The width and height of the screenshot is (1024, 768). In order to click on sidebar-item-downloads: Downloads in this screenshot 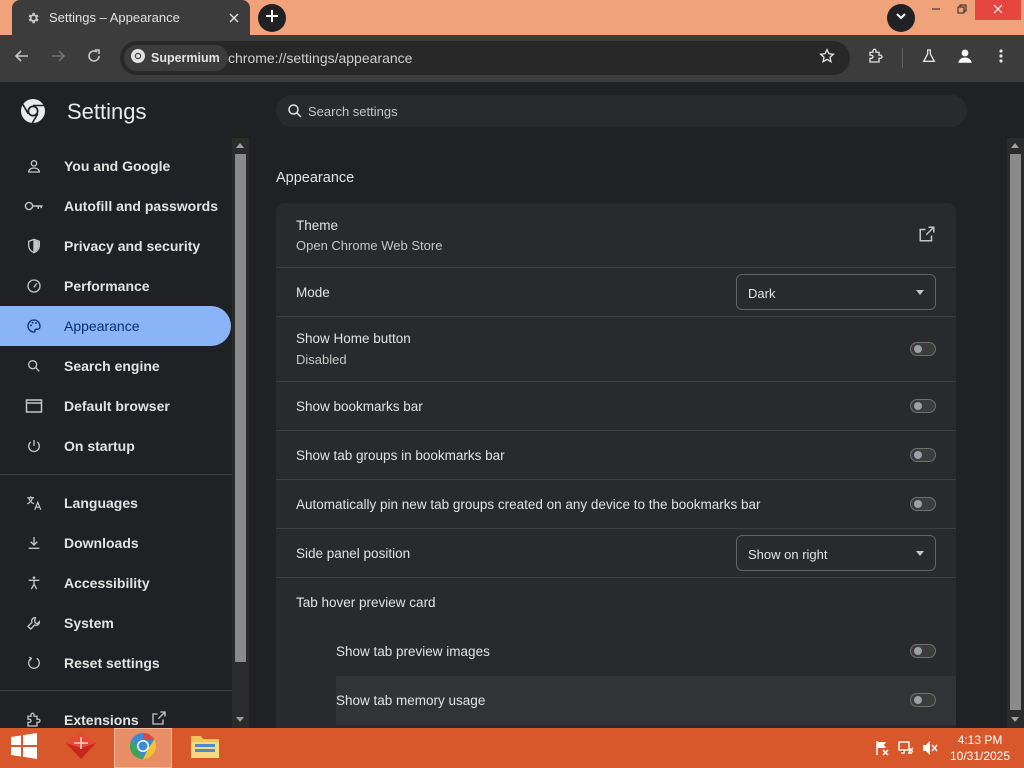, I will do `click(115, 543)`.